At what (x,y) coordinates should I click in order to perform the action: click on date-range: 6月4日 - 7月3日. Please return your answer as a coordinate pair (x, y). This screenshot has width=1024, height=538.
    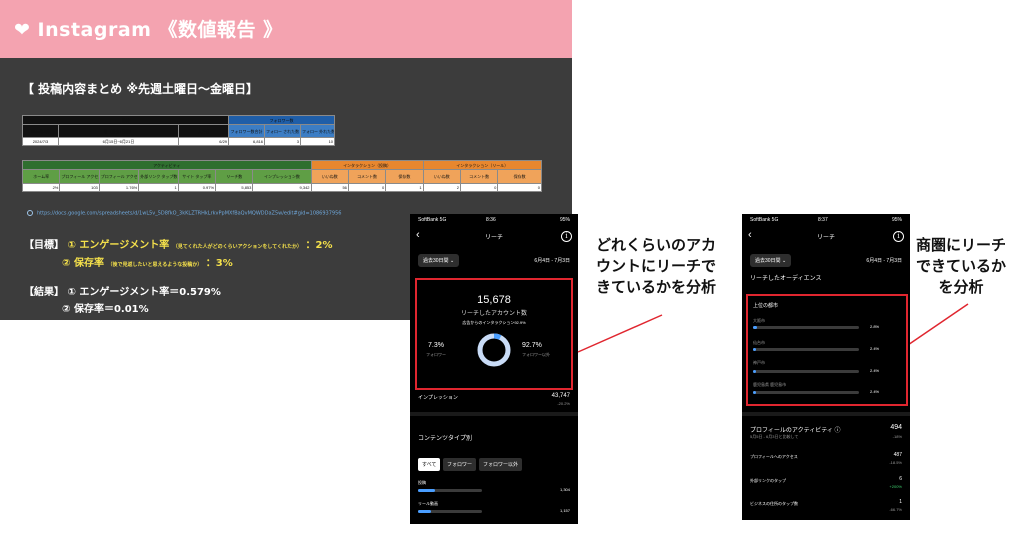
    Looking at the image, I should click on (884, 261).